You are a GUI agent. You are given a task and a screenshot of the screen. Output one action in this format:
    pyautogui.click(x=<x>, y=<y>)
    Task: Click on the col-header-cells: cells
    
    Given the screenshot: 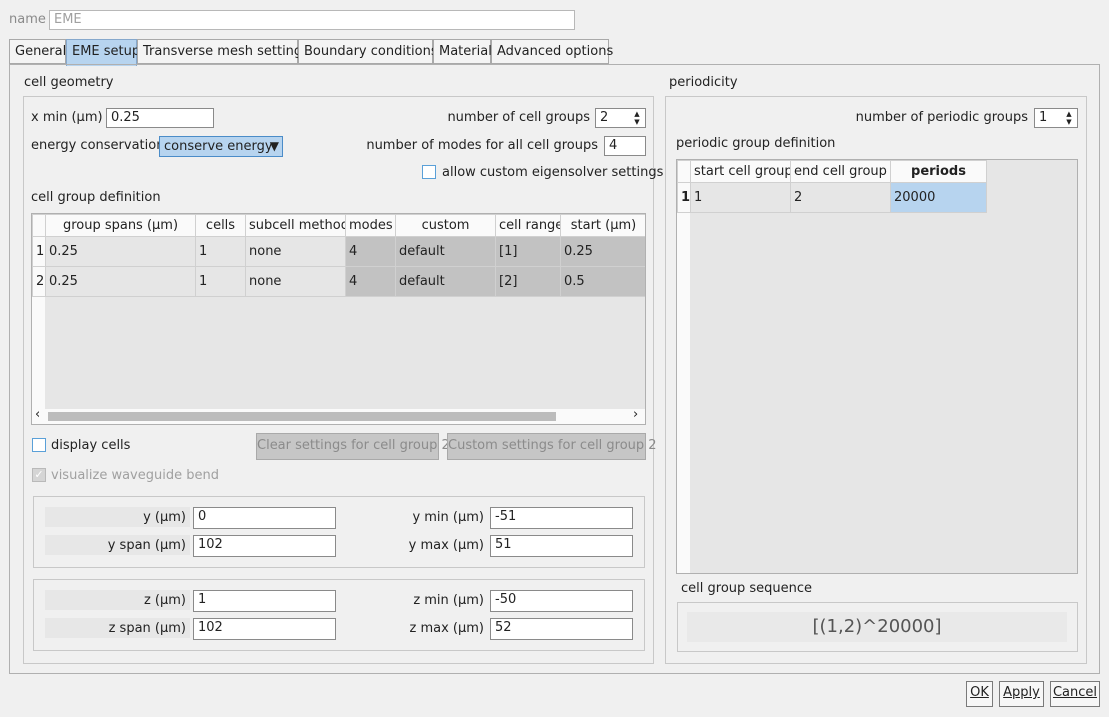 What is the action you would take?
    pyautogui.click(x=220, y=225)
    